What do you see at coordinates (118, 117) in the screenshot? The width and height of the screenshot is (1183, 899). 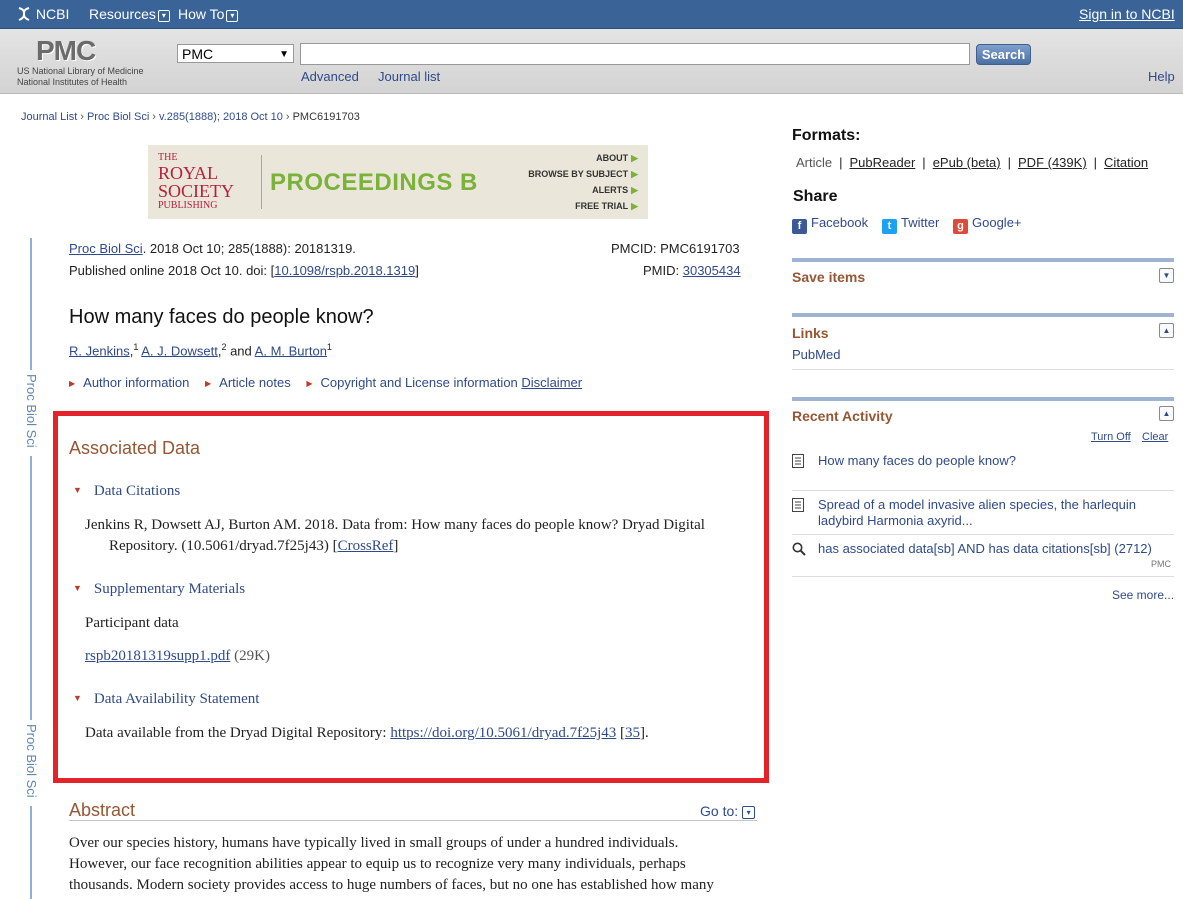 I see `breadcrumb-journal: Proc Biol Sci` at bounding box center [118, 117].